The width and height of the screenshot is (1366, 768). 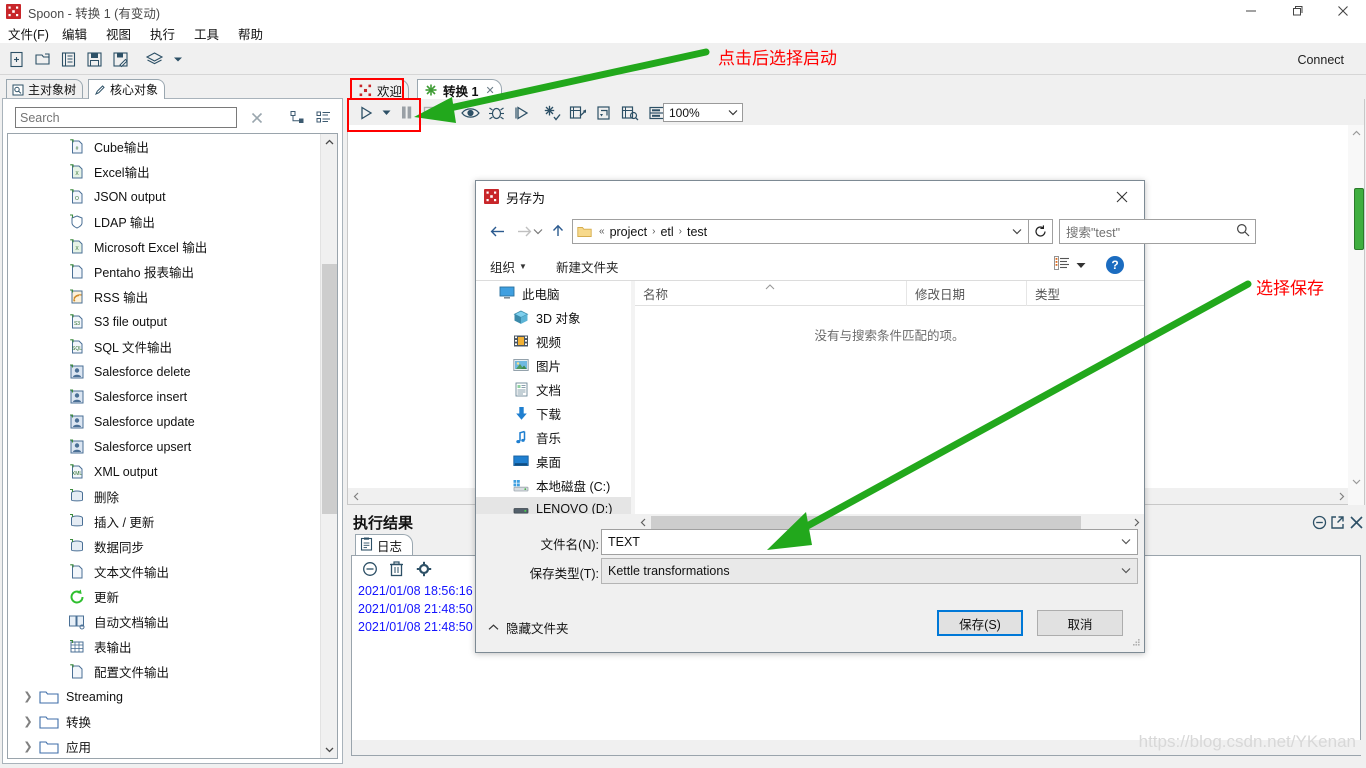 What do you see at coordinates (154, 59) in the screenshot?
I see `layers-icon` at bounding box center [154, 59].